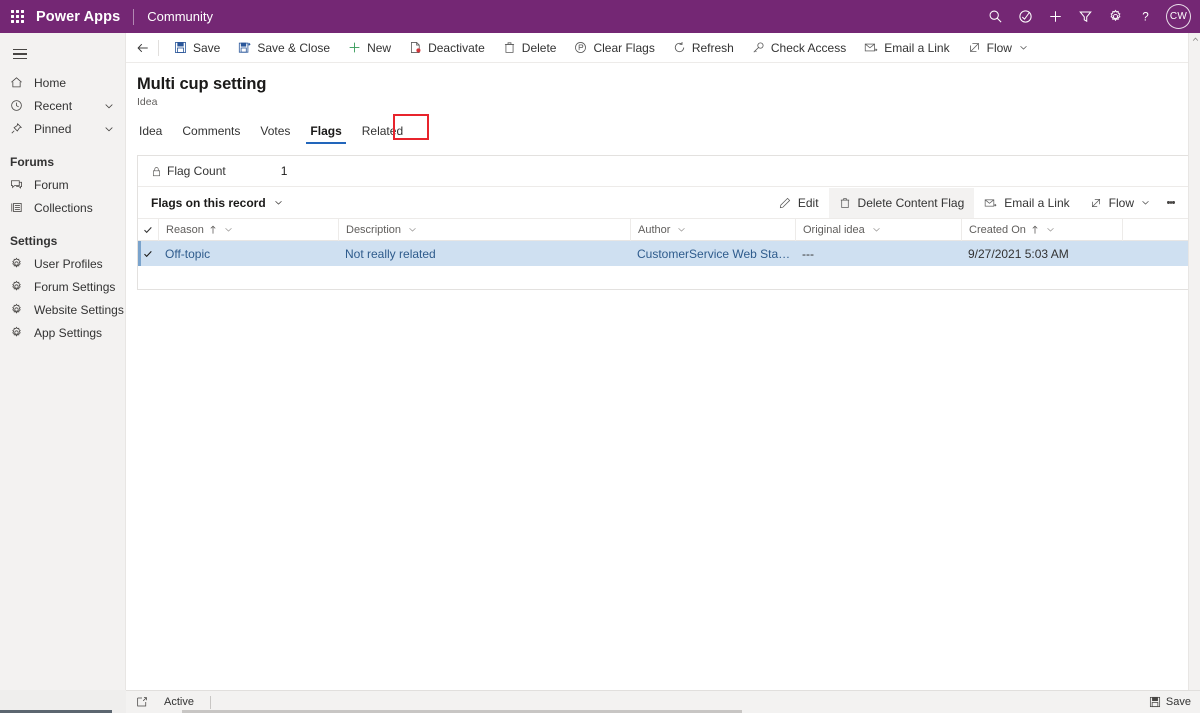 This screenshot has width=1200, height=713. I want to click on save-button: Save, so click(197, 48).